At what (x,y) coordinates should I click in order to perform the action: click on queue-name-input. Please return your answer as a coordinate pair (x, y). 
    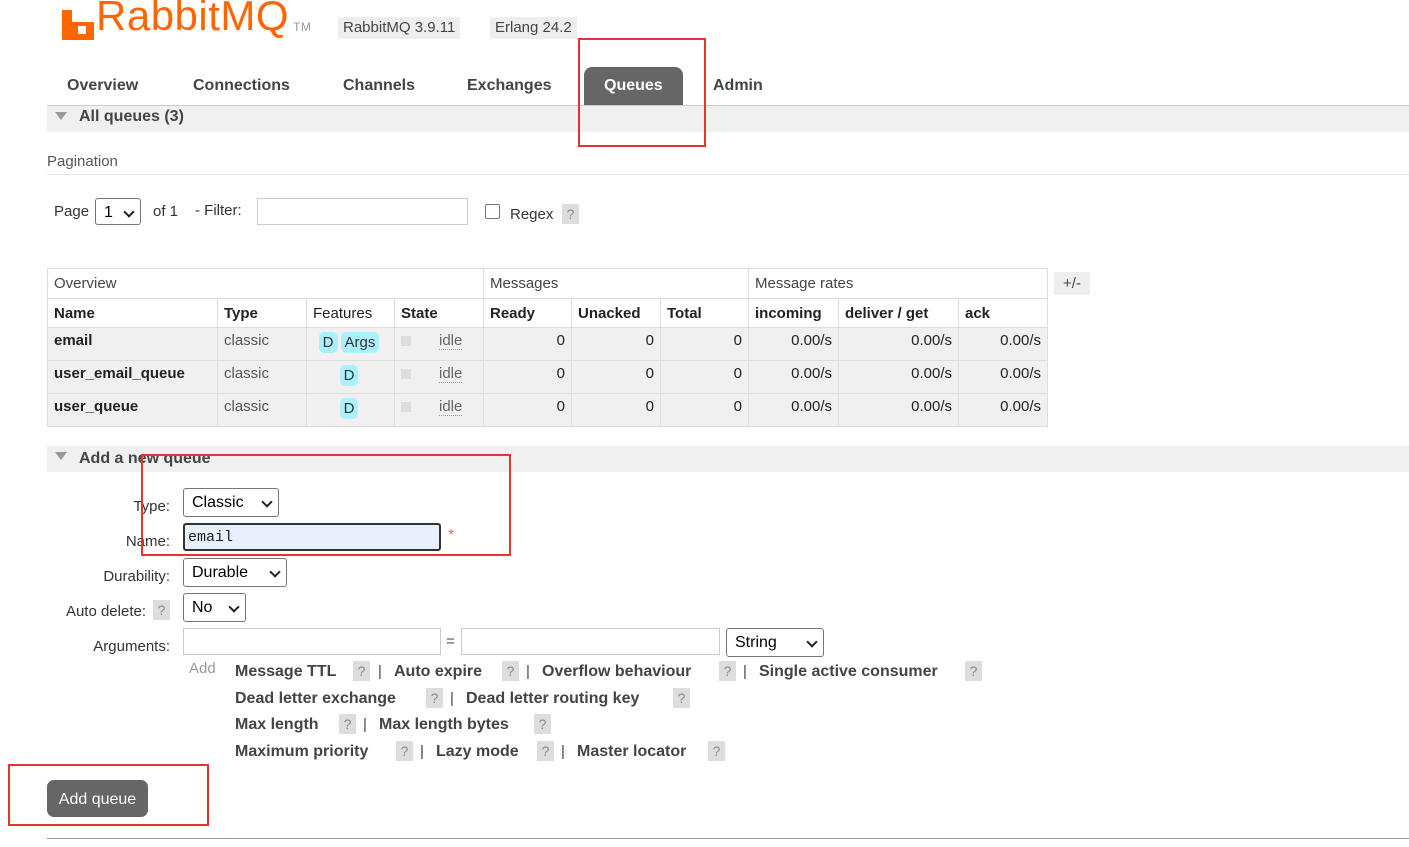
    Looking at the image, I should click on (312, 537).